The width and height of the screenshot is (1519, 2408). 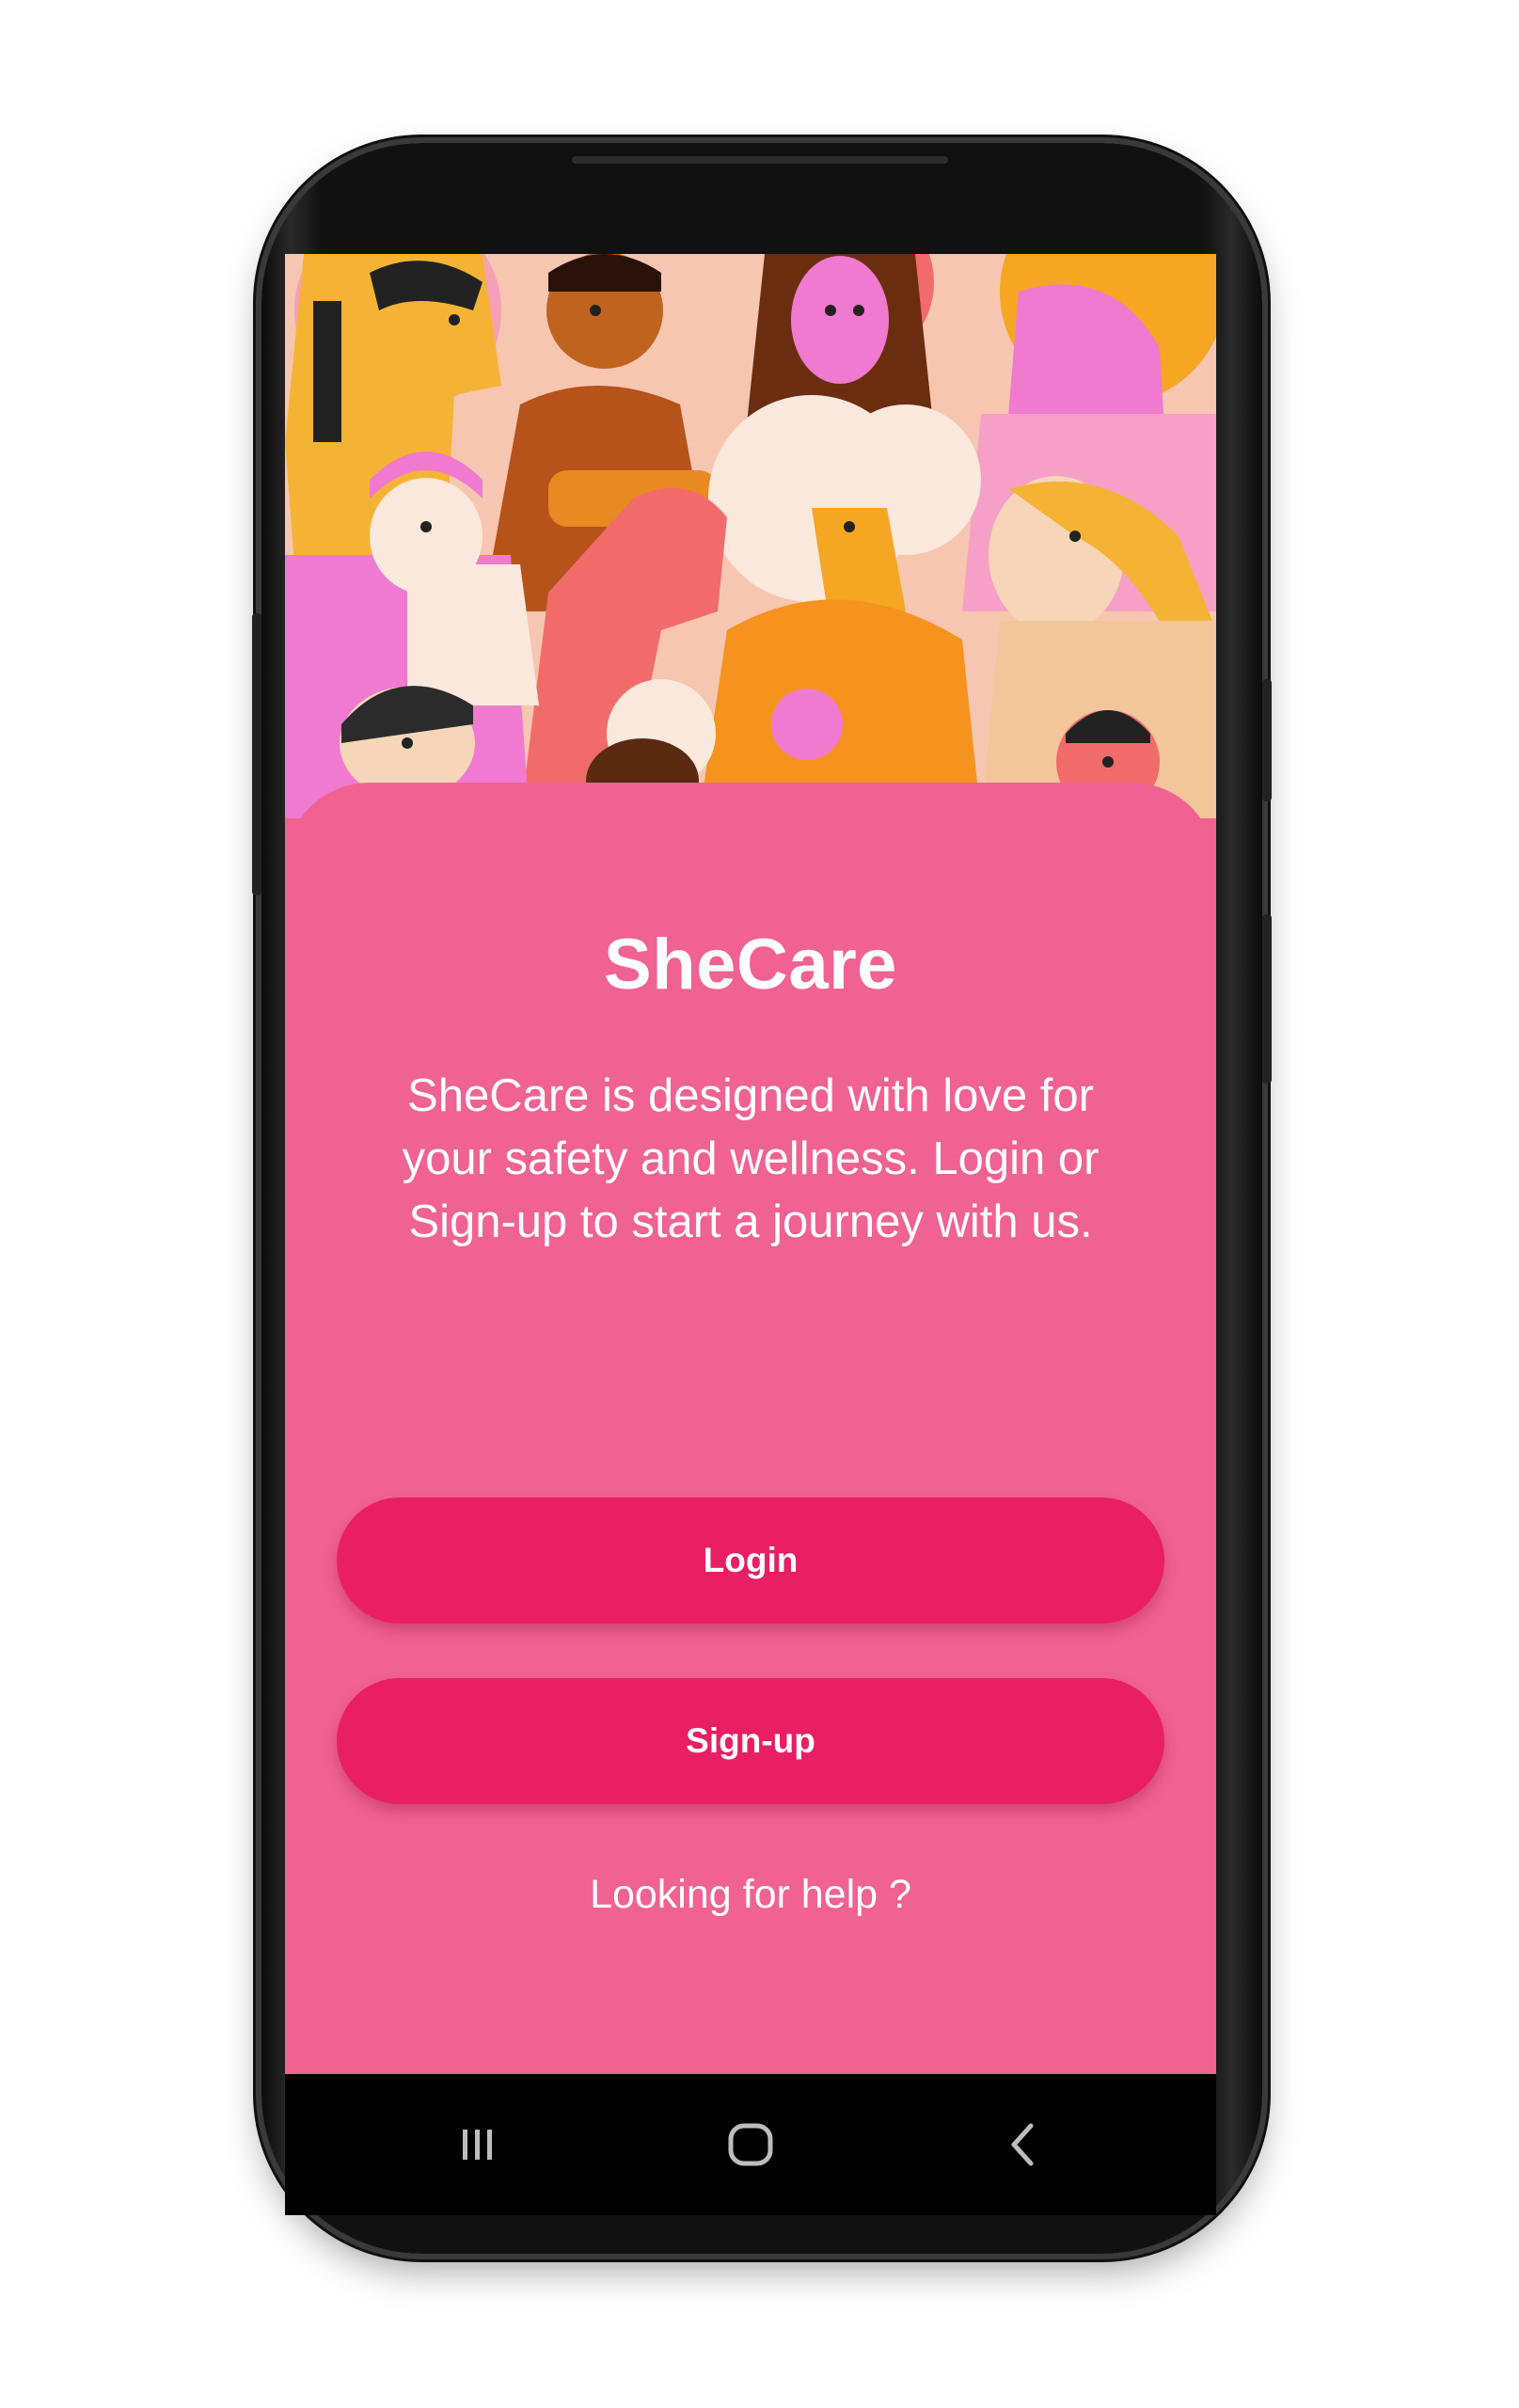 What do you see at coordinates (750, 1741) in the screenshot?
I see `signup-button: Sign-up` at bounding box center [750, 1741].